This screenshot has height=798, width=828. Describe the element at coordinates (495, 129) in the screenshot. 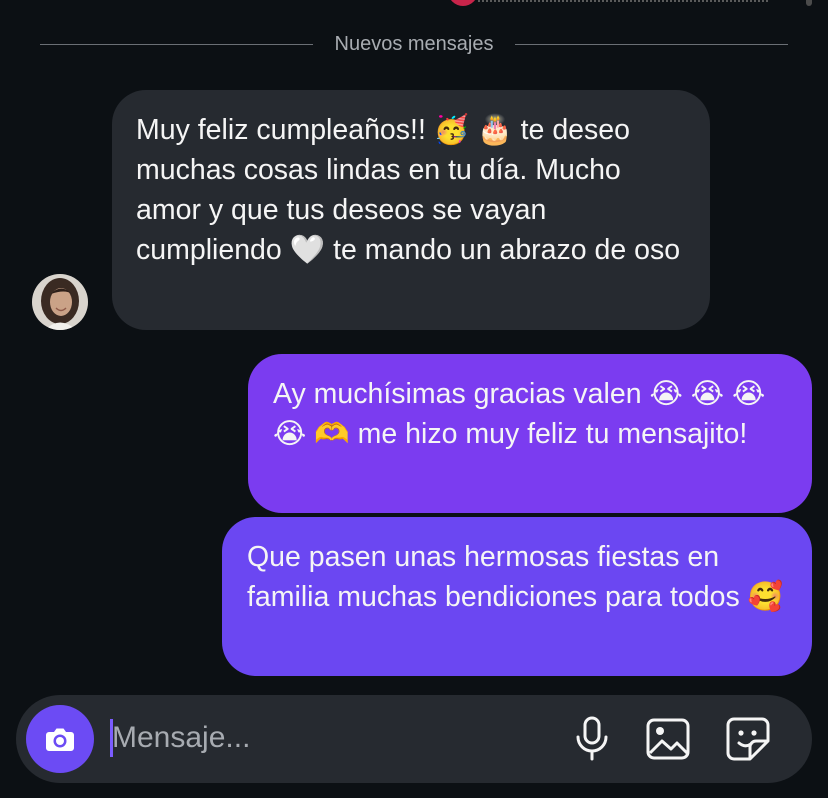

I see `birthday-cake-emoji: 🎂` at that location.